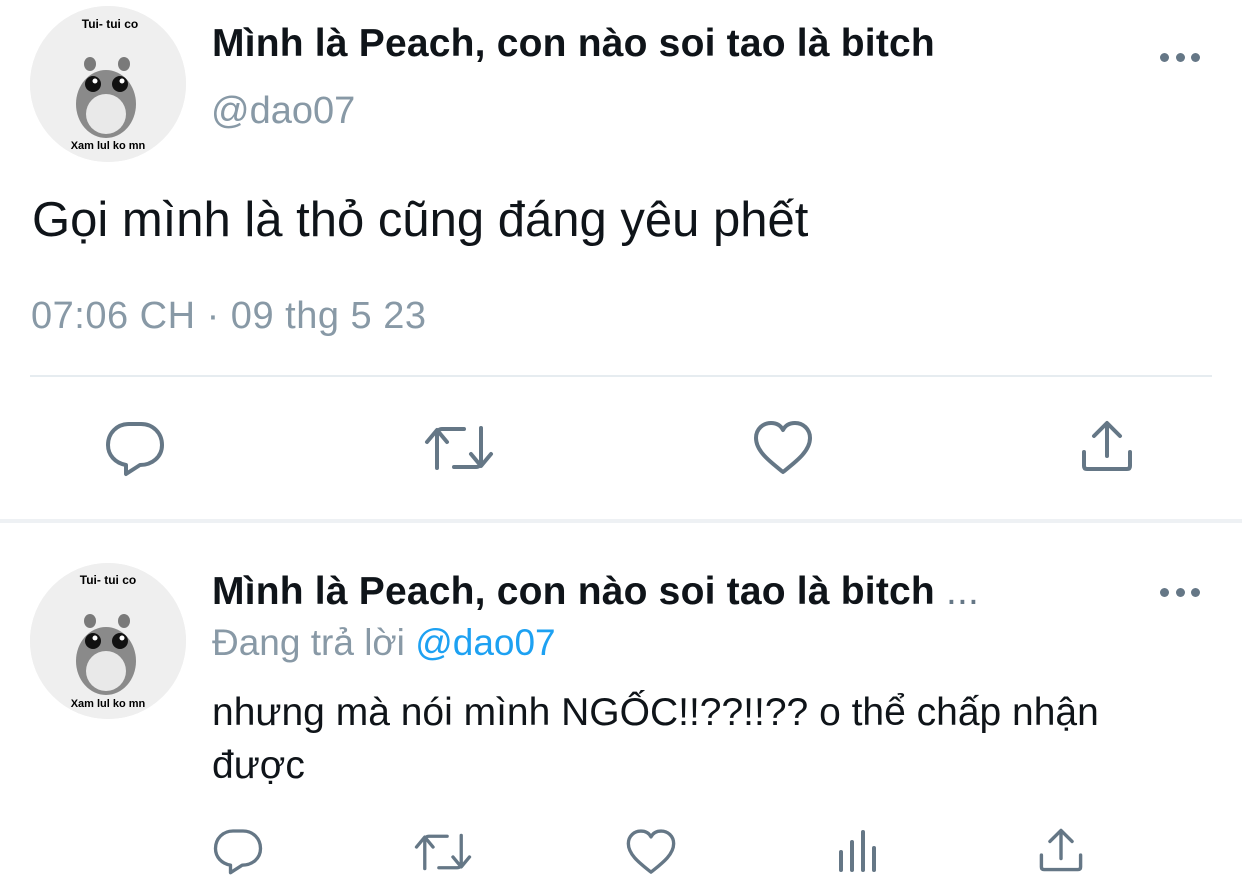 The height and width of the screenshot is (893, 1242). Describe the element at coordinates (1180, 57) in the screenshot. I see `more-options-icon` at that location.